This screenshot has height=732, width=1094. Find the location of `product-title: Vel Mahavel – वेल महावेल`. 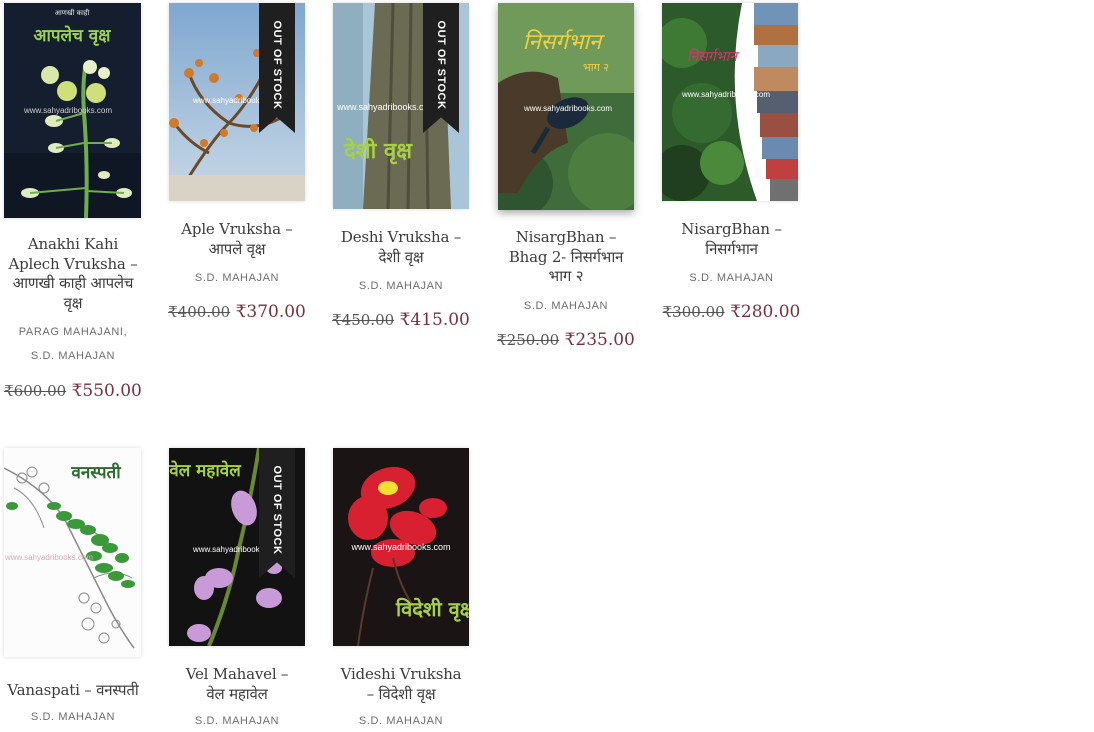

product-title: Vel Mahavel – वेल महावेल is located at coordinates (237, 684).